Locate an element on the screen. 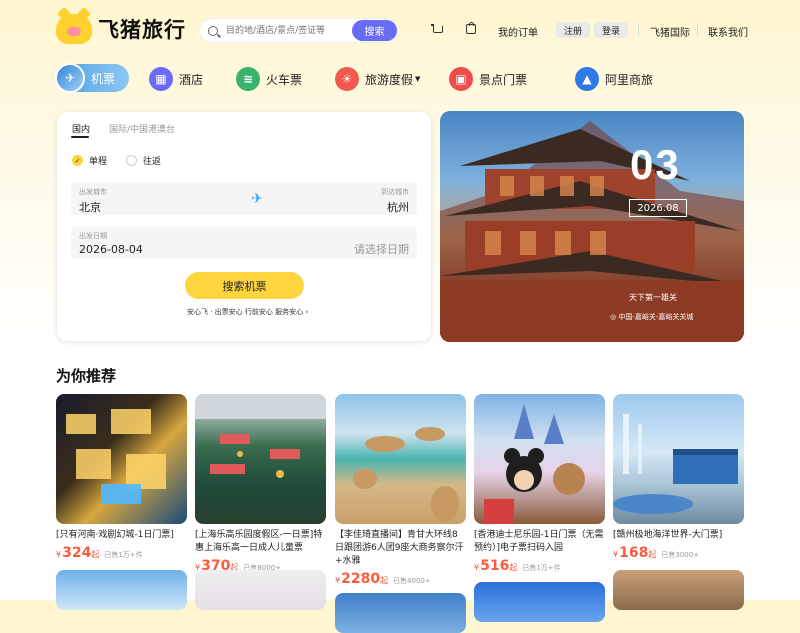 The width and height of the screenshot is (800, 633). destination-banner: 03 2026.08 天下第一雄关 ◎ 中国-嘉峪关-嘉峪关关城 is located at coordinates (592, 226).